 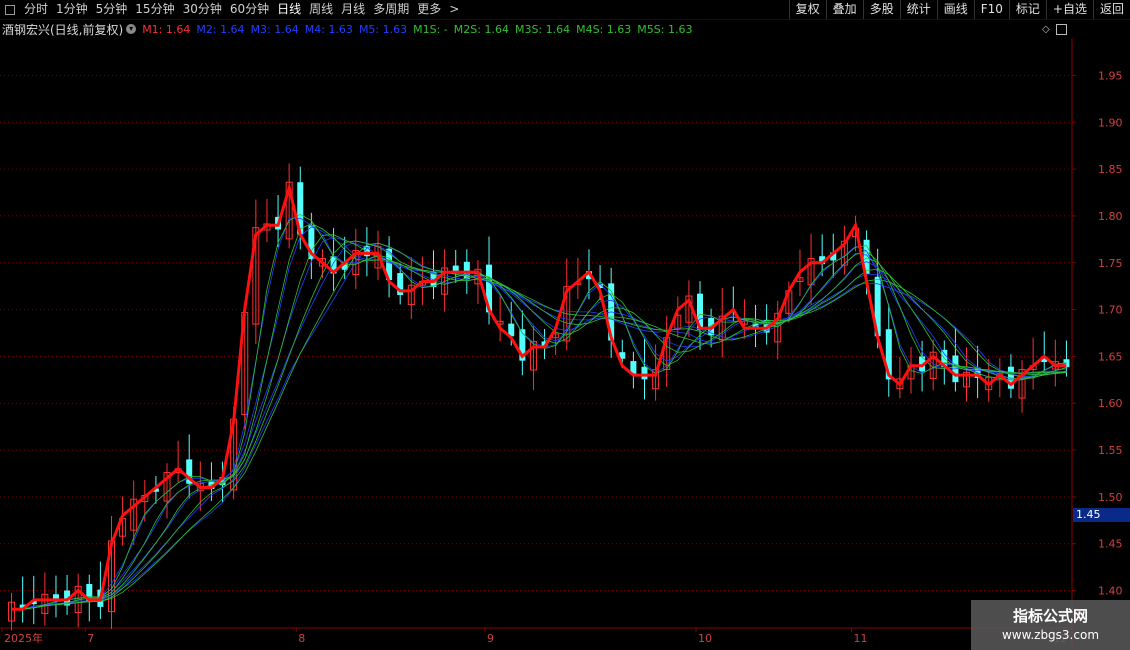 What do you see at coordinates (1110, 169) in the screenshot?
I see `price-tick-label: 1.85` at bounding box center [1110, 169].